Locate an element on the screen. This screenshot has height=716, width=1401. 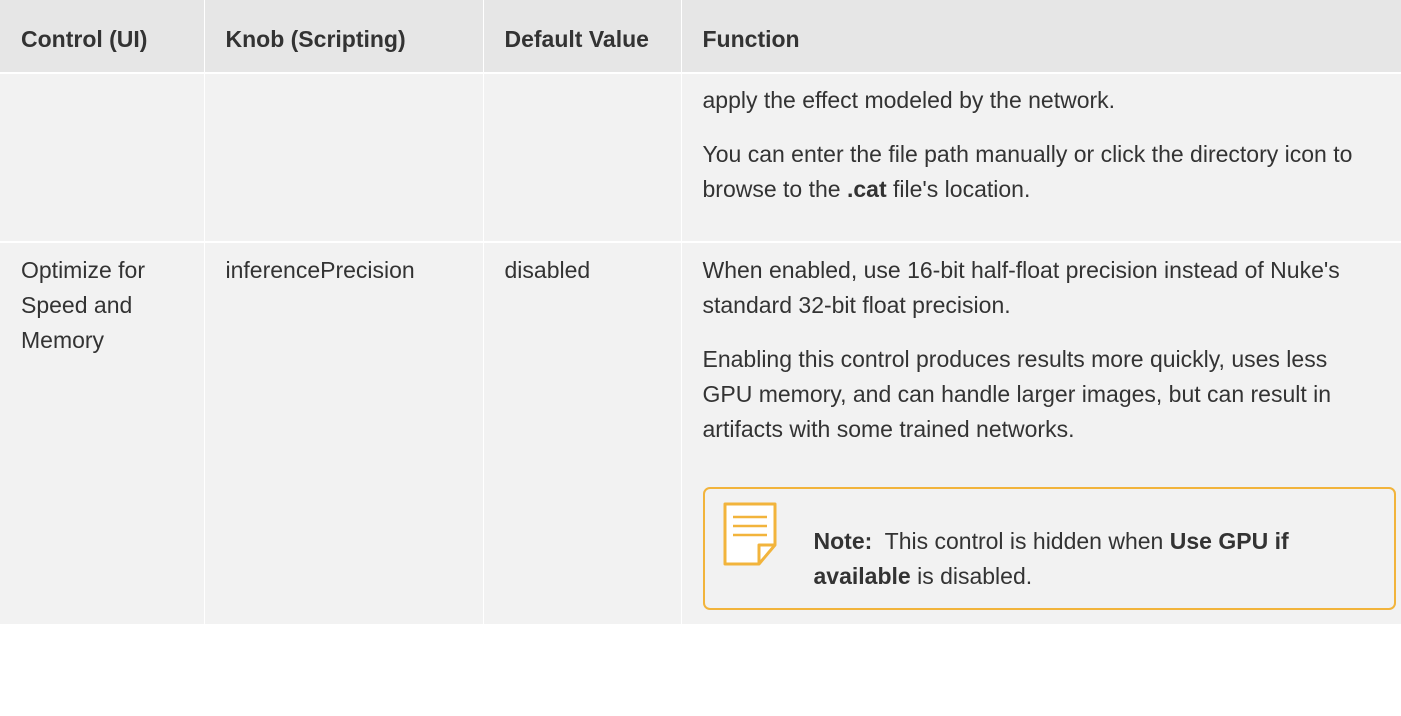
header-control: Control (UI) is located at coordinates (102, 37).